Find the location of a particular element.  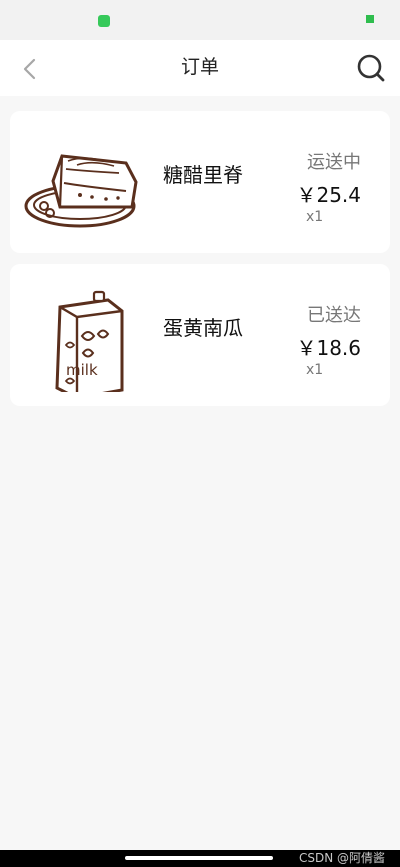

home-indicator is located at coordinates (199, 858).